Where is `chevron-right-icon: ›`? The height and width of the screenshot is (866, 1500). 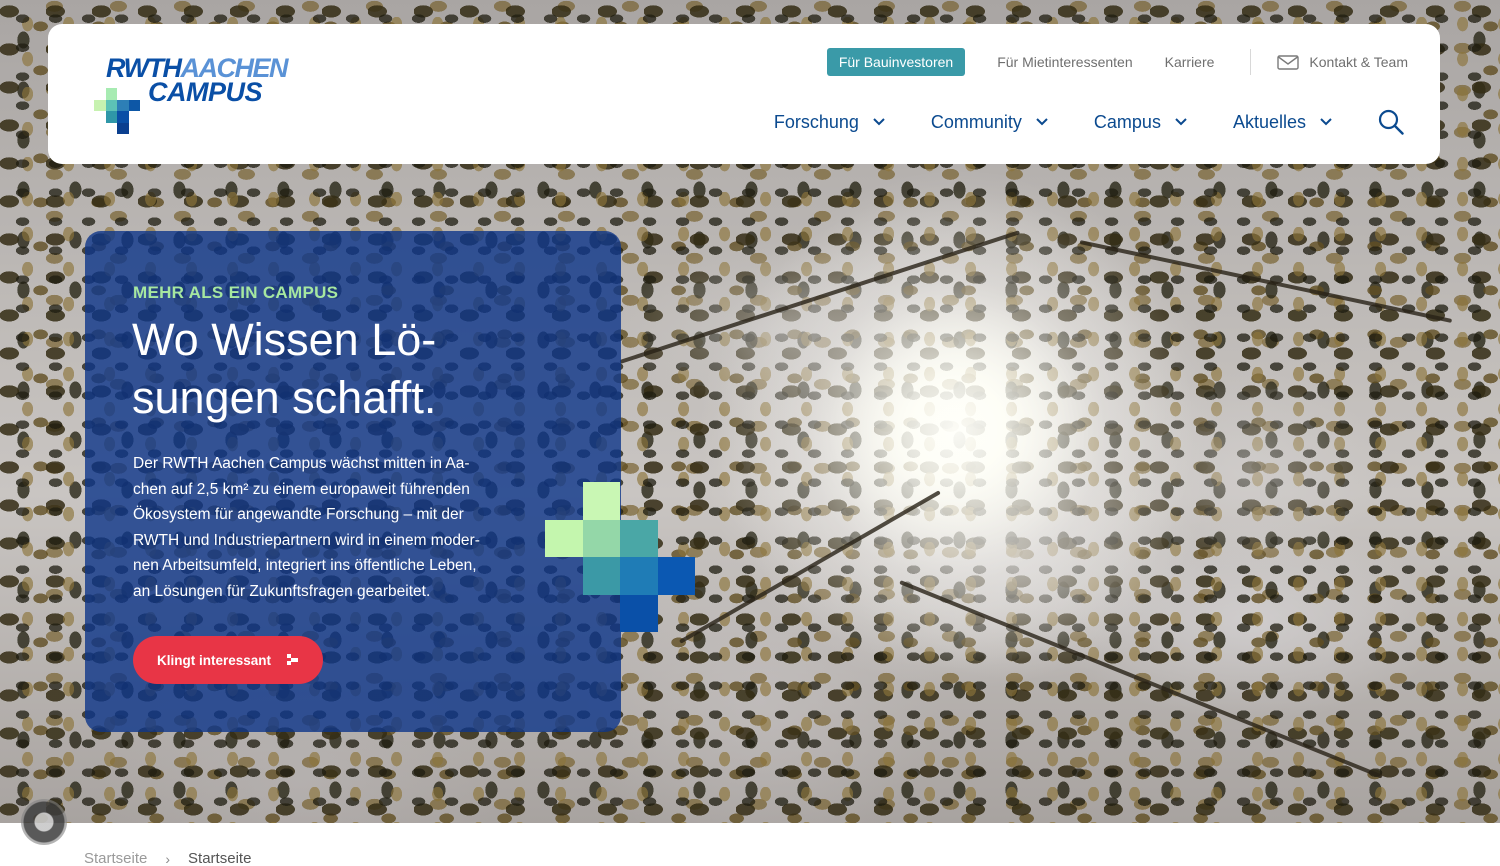 chevron-right-icon: › is located at coordinates (168, 858).